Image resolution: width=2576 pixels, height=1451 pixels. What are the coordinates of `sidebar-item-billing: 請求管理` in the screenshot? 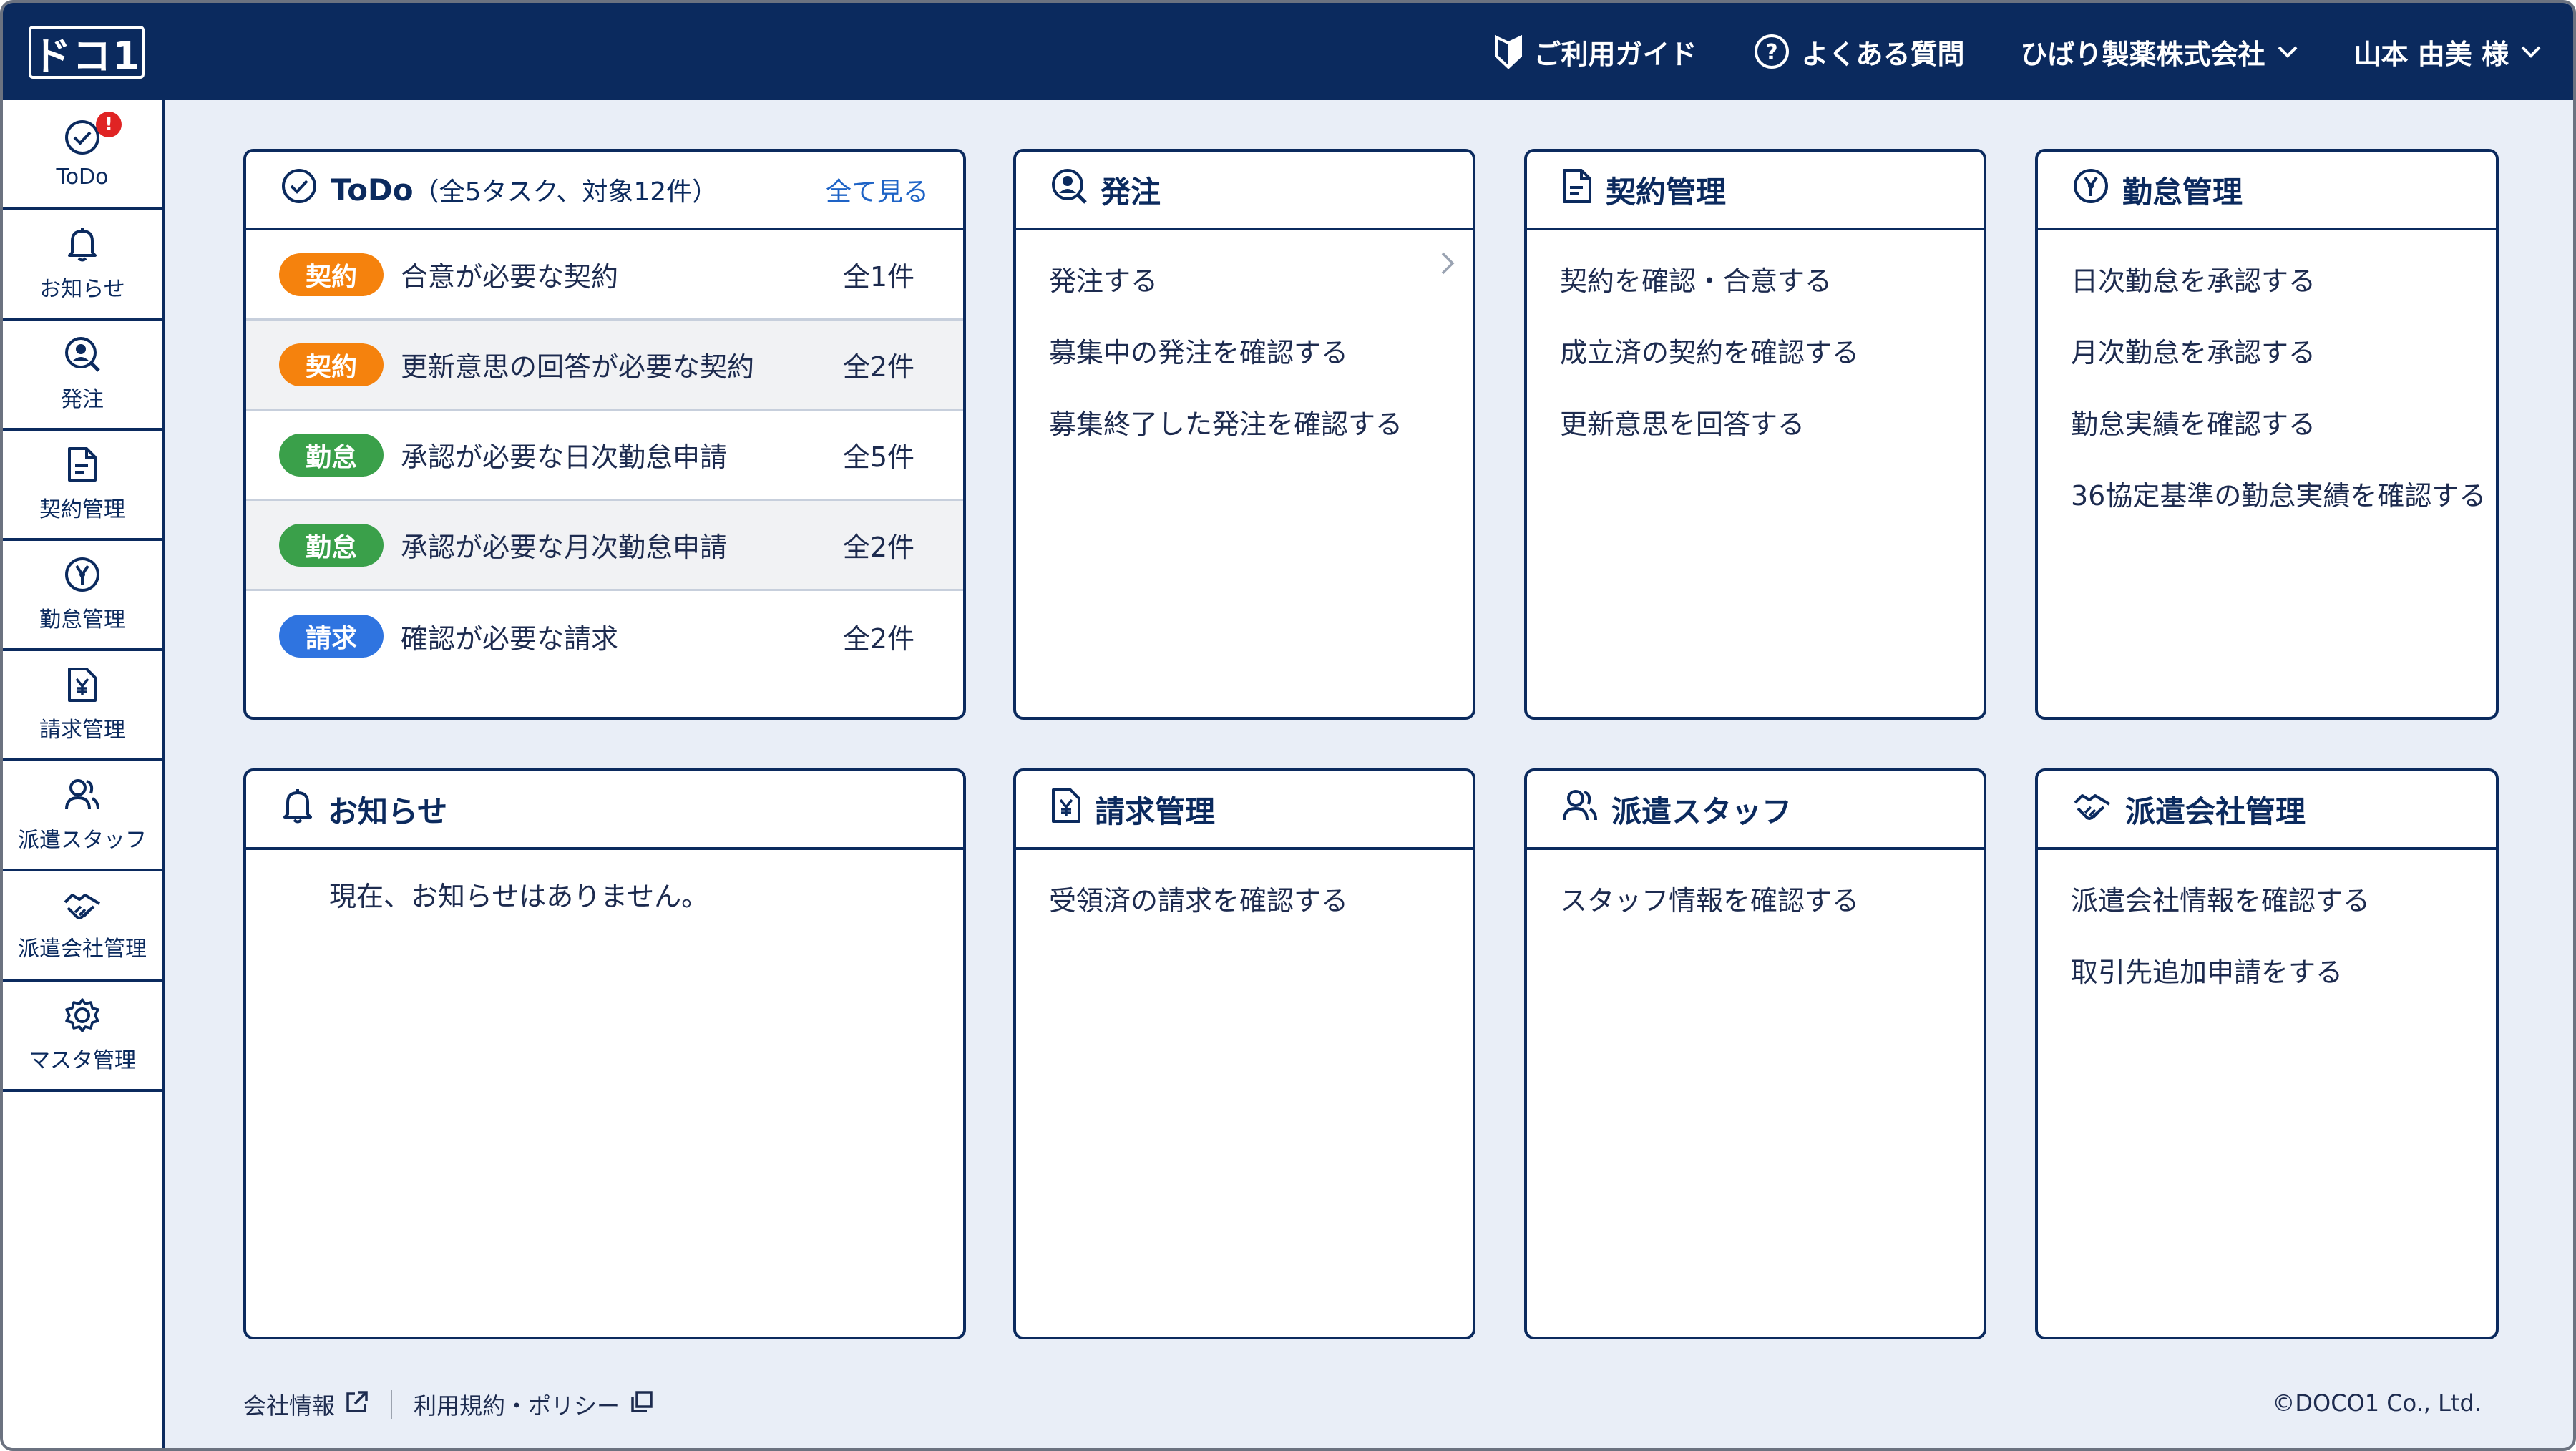 It's located at (82, 706).